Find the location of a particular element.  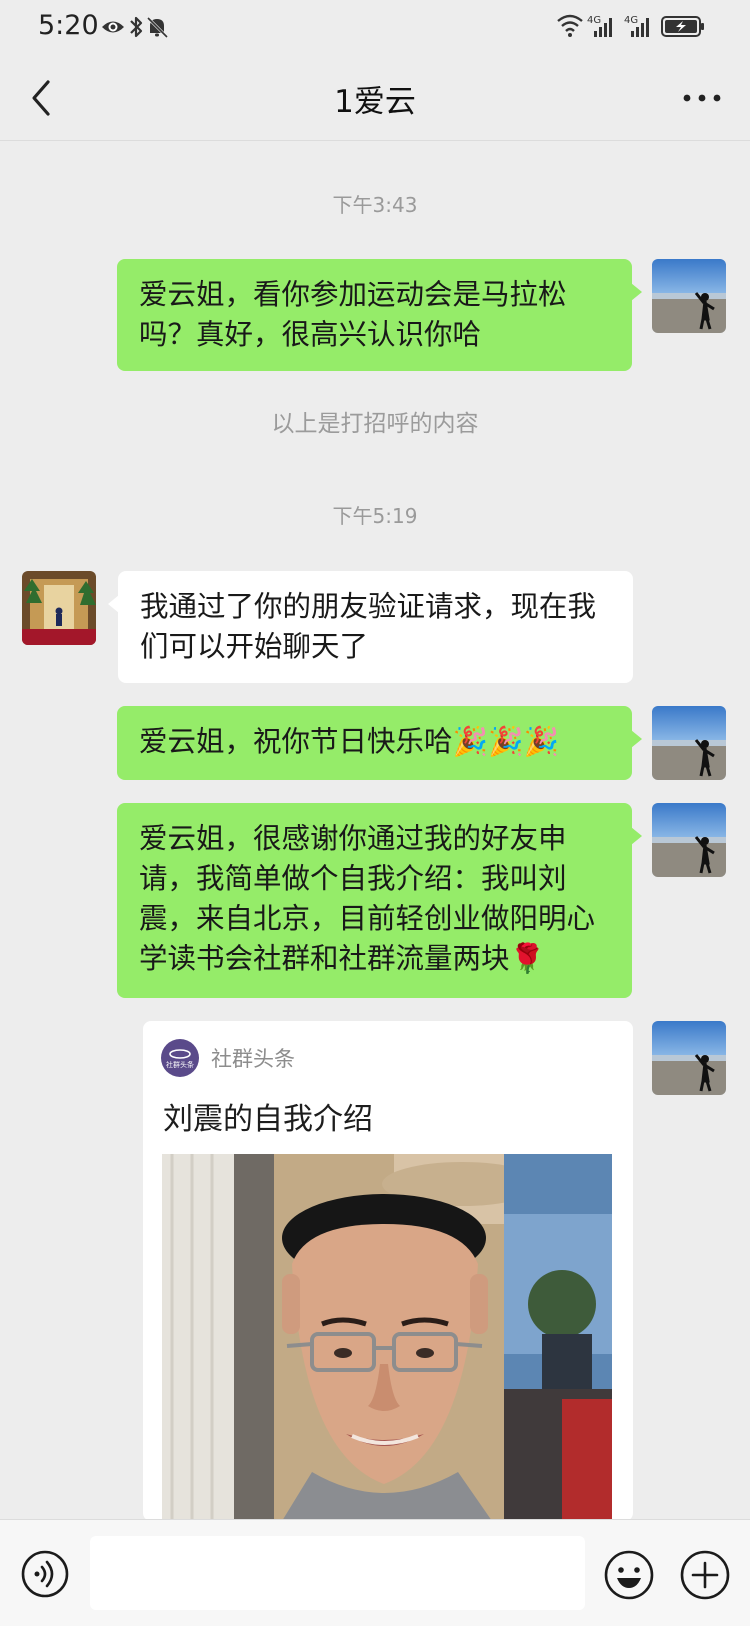

sent-message: 爱云姐，祝你节日快乐哈🎉🎉🎉 is located at coordinates (379, 743).